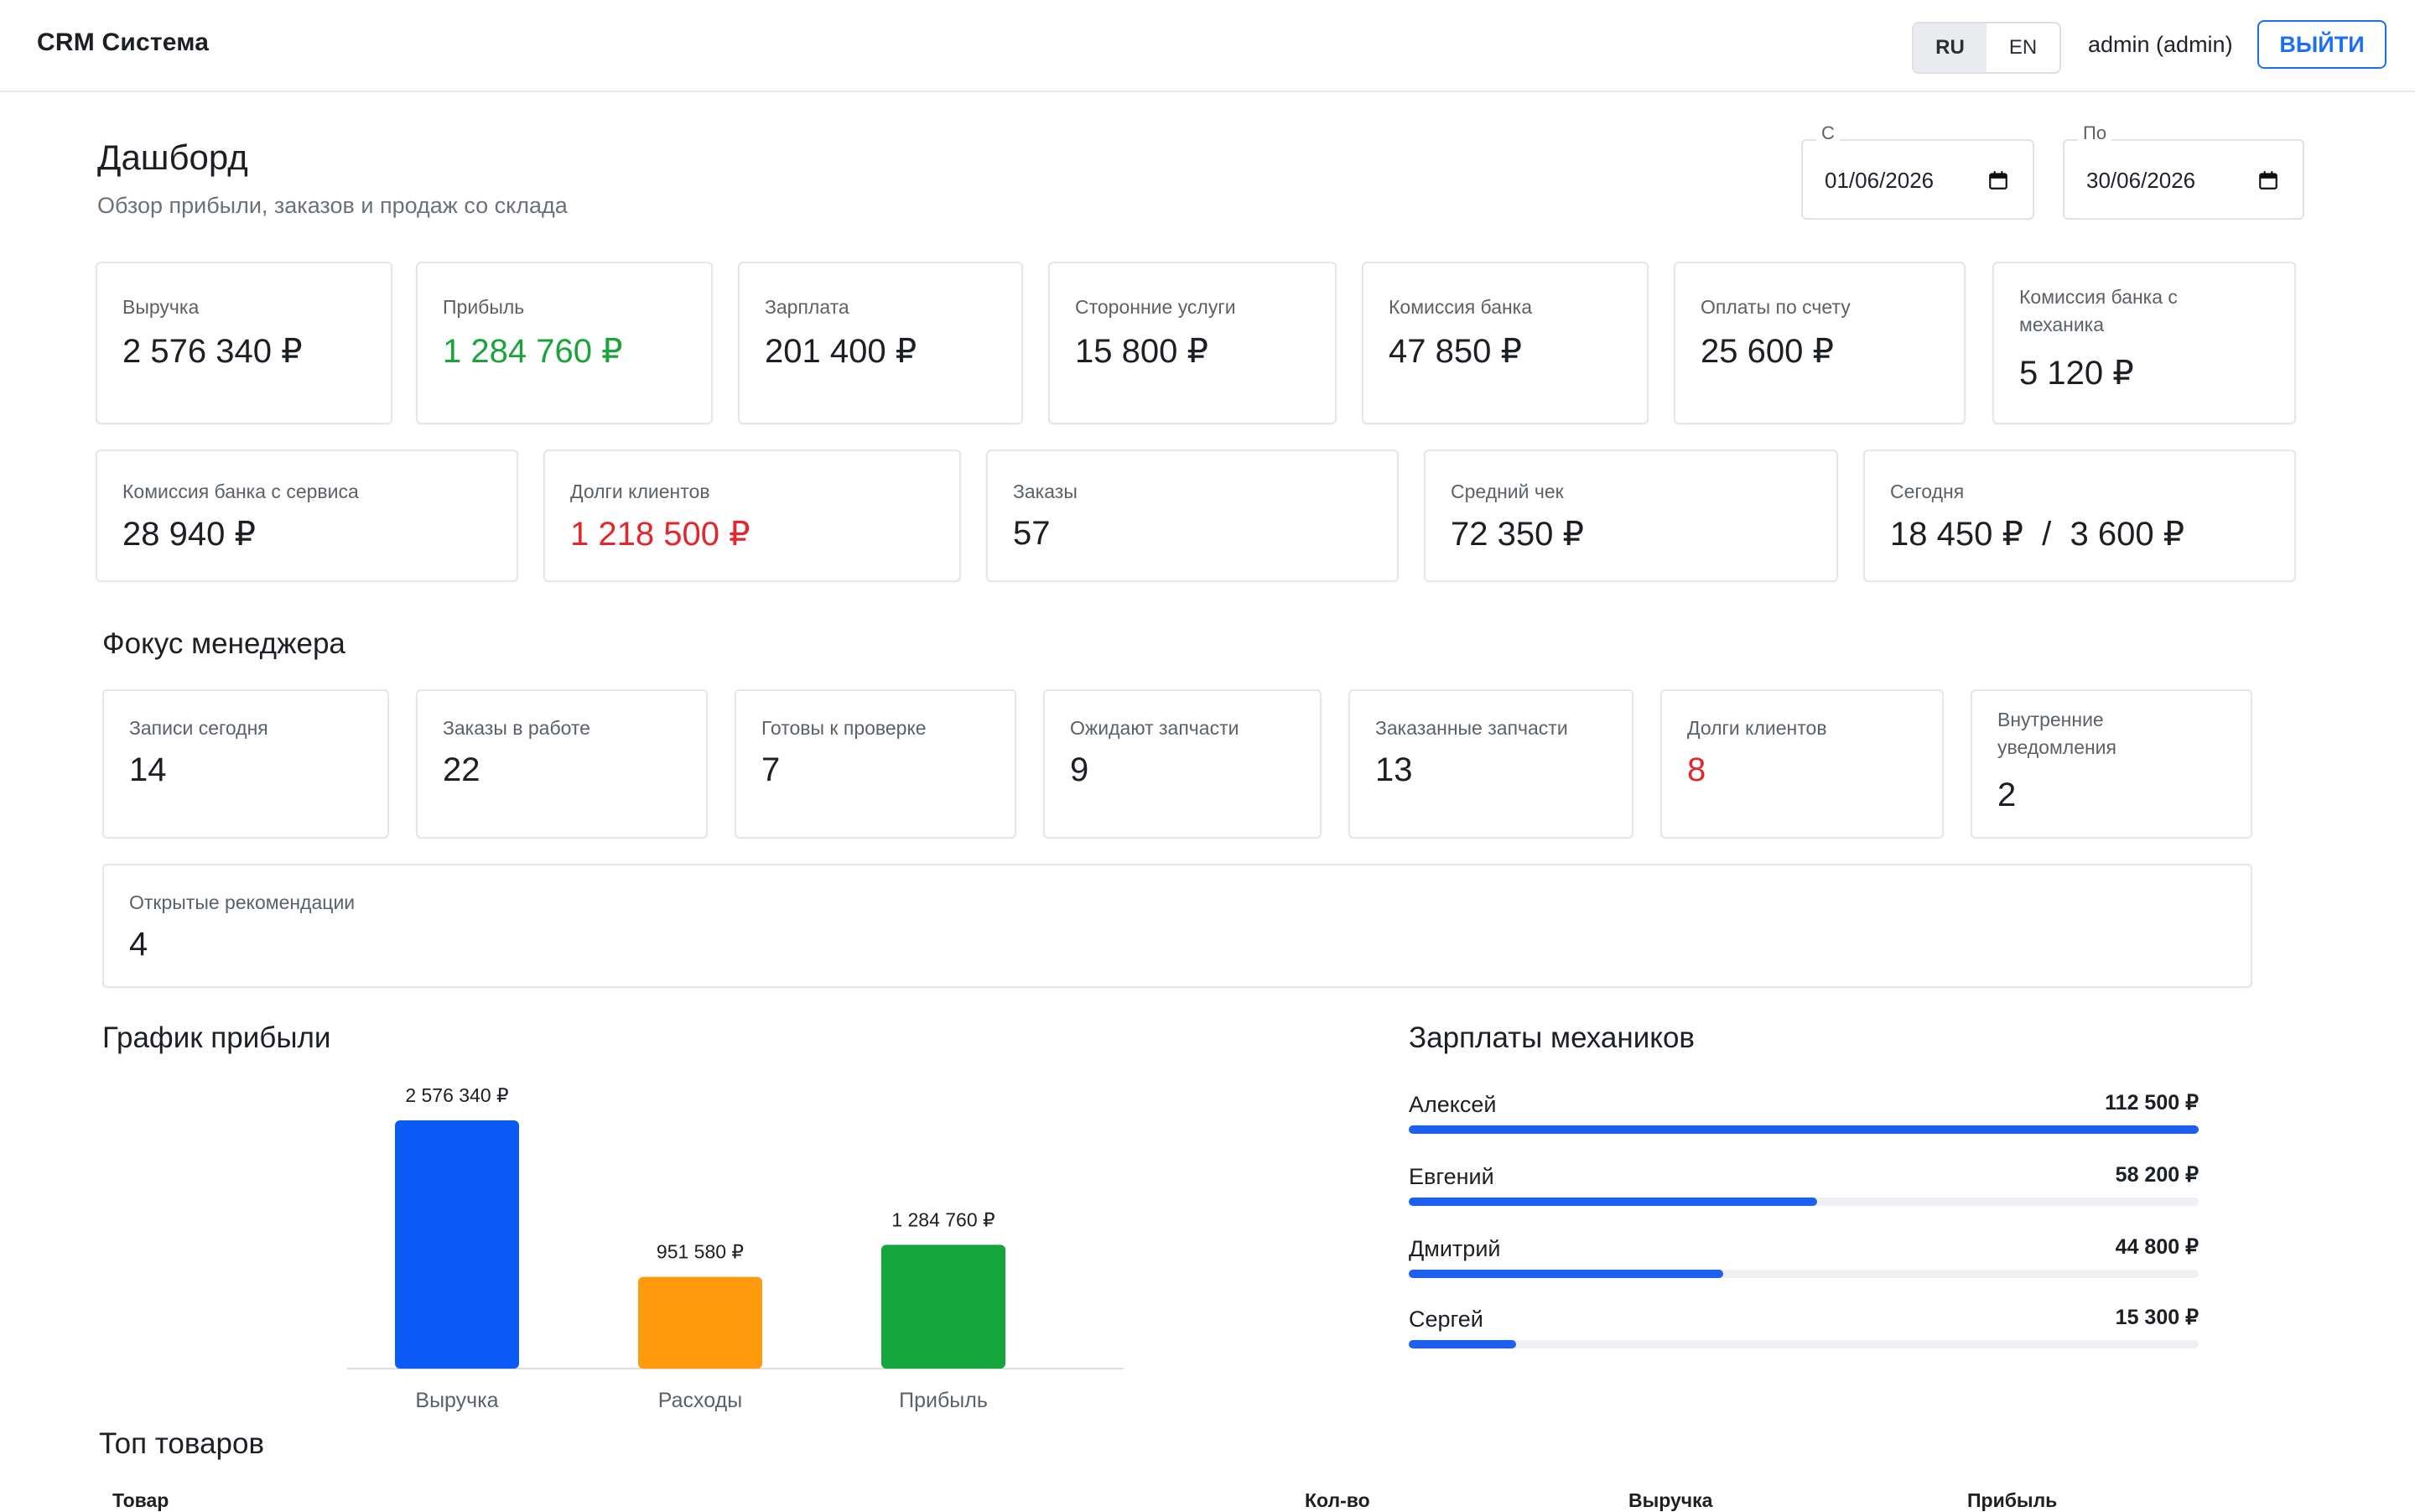 Image resolution: width=2415 pixels, height=1512 pixels. I want to click on focus-value: 9, so click(1079, 769).